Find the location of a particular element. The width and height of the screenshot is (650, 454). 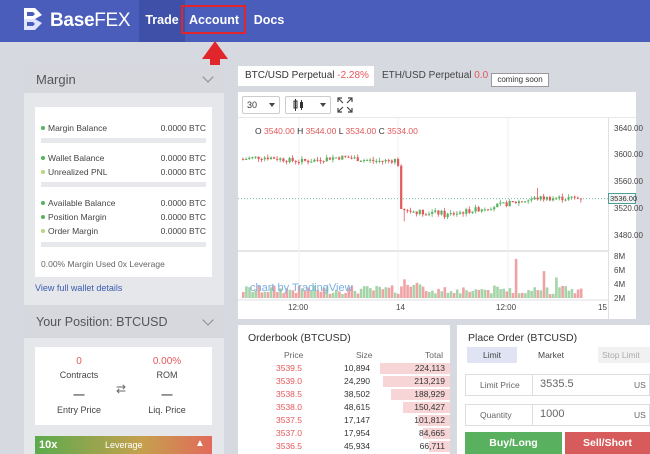

orderbook-row: 3537.5 17,147 101,812 is located at coordinates (344, 421).